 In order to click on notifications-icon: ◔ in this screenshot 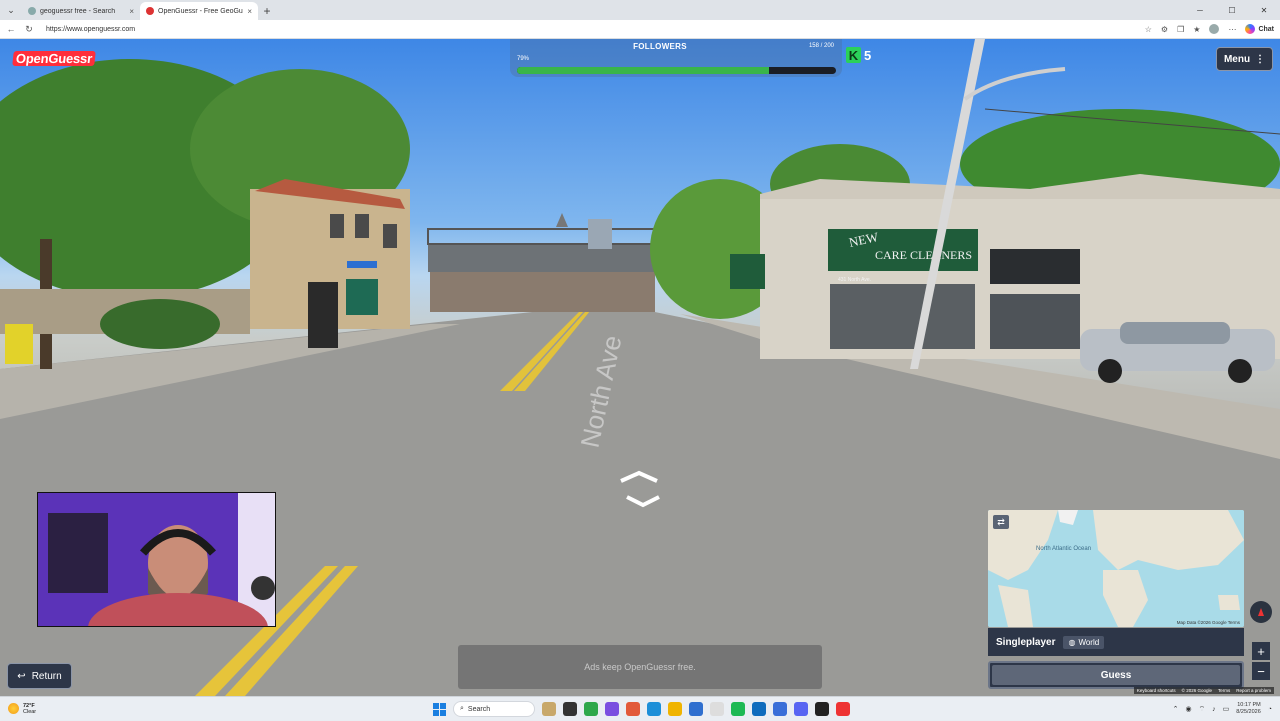, I will do `click(1270, 709)`.